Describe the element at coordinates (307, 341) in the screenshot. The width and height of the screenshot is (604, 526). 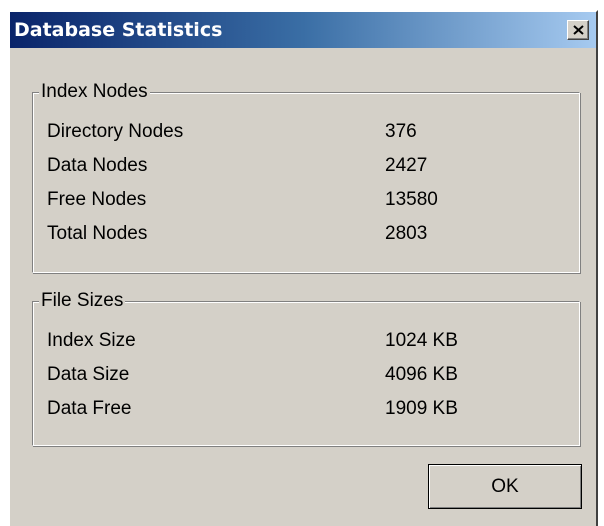
I see `stat-row-index-size: Index Size 1024 KB` at that location.